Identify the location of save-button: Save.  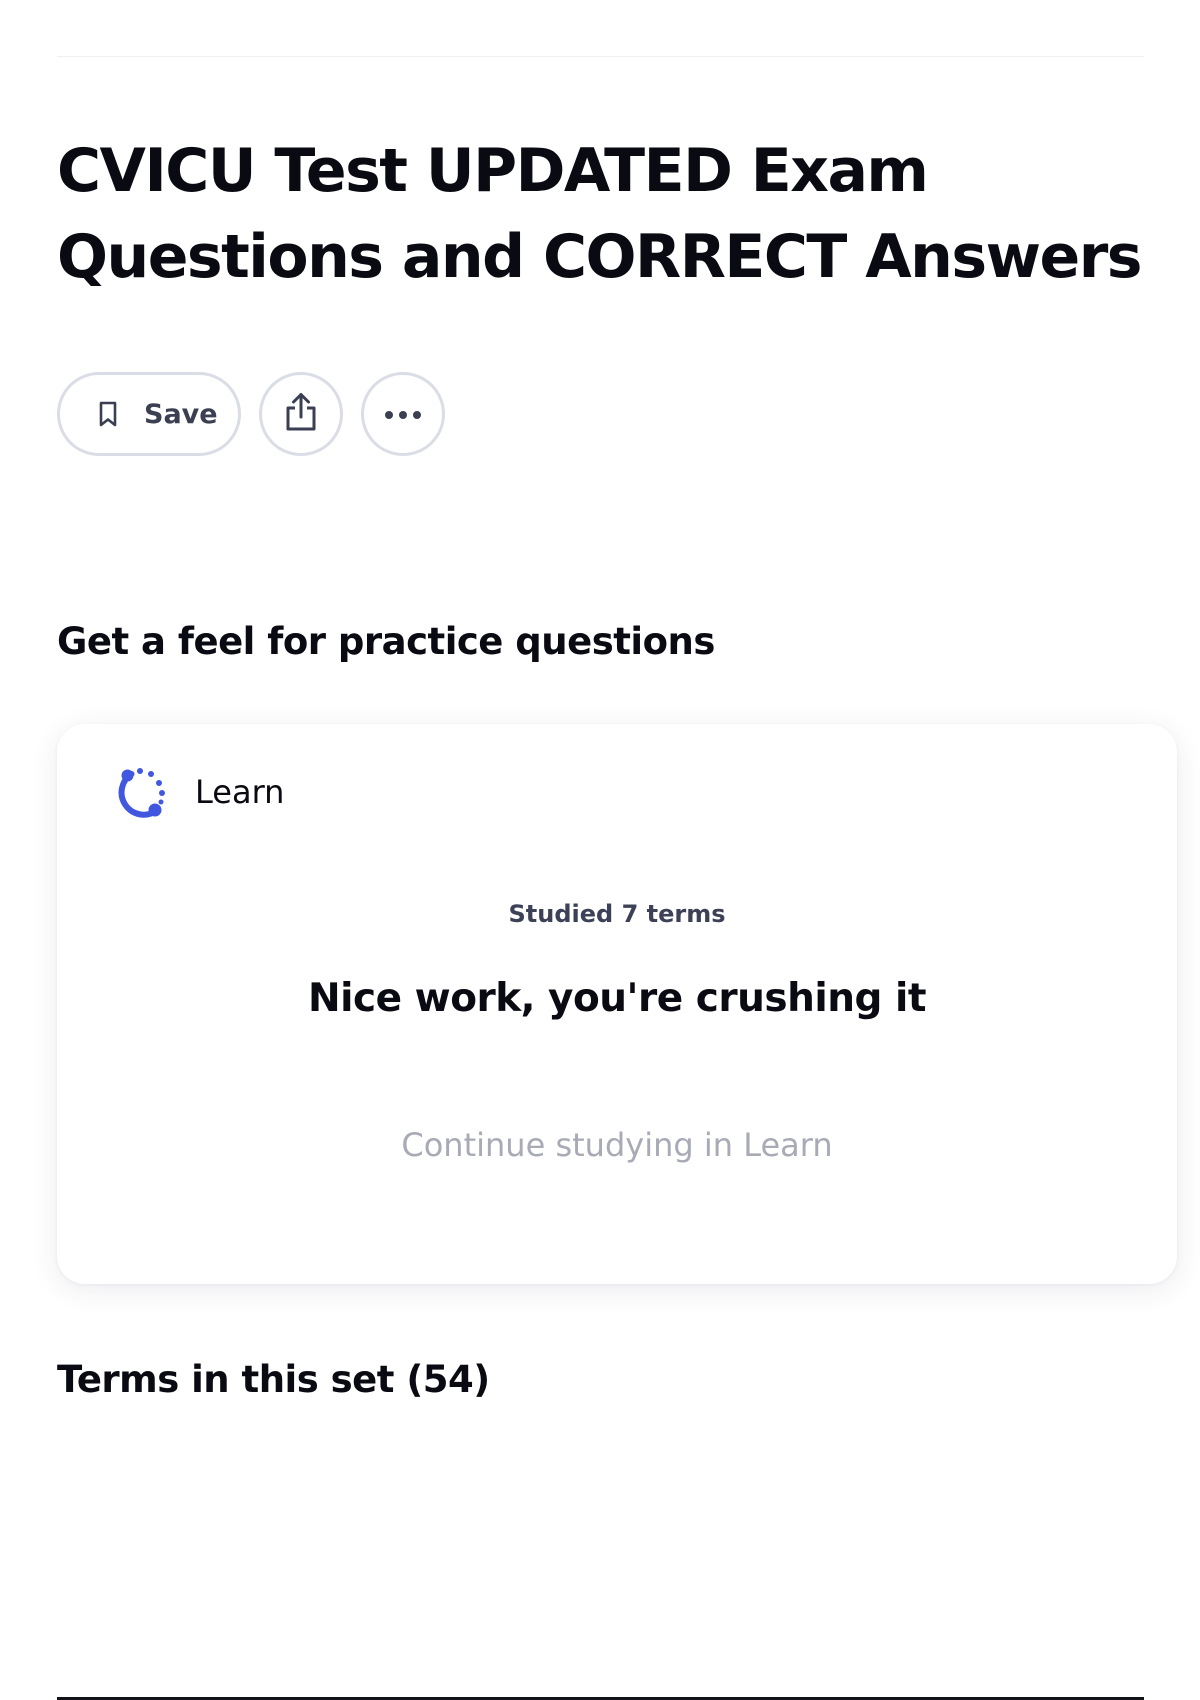
(149, 414).